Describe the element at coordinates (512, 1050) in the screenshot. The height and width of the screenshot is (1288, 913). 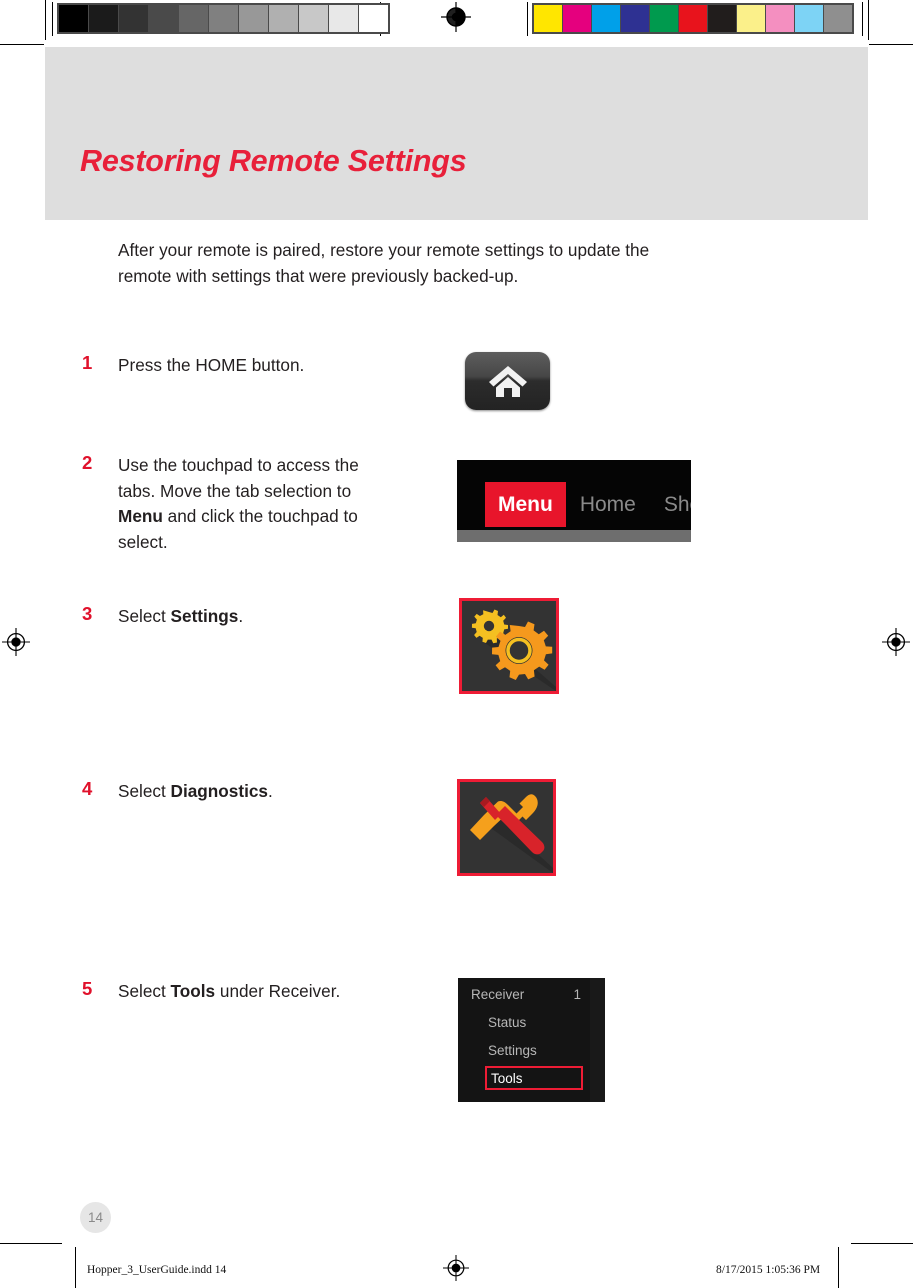
I see `receiver-item-settings: Settings` at that location.